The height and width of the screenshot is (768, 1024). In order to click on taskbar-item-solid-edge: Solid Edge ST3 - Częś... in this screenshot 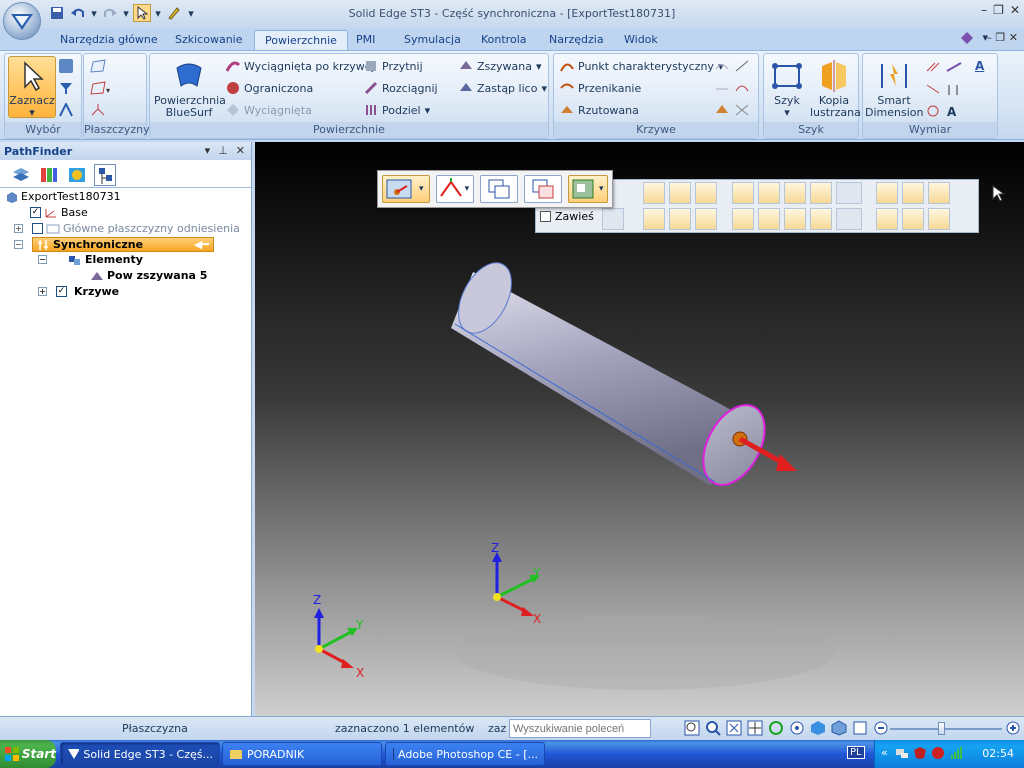, I will do `click(140, 754)`.